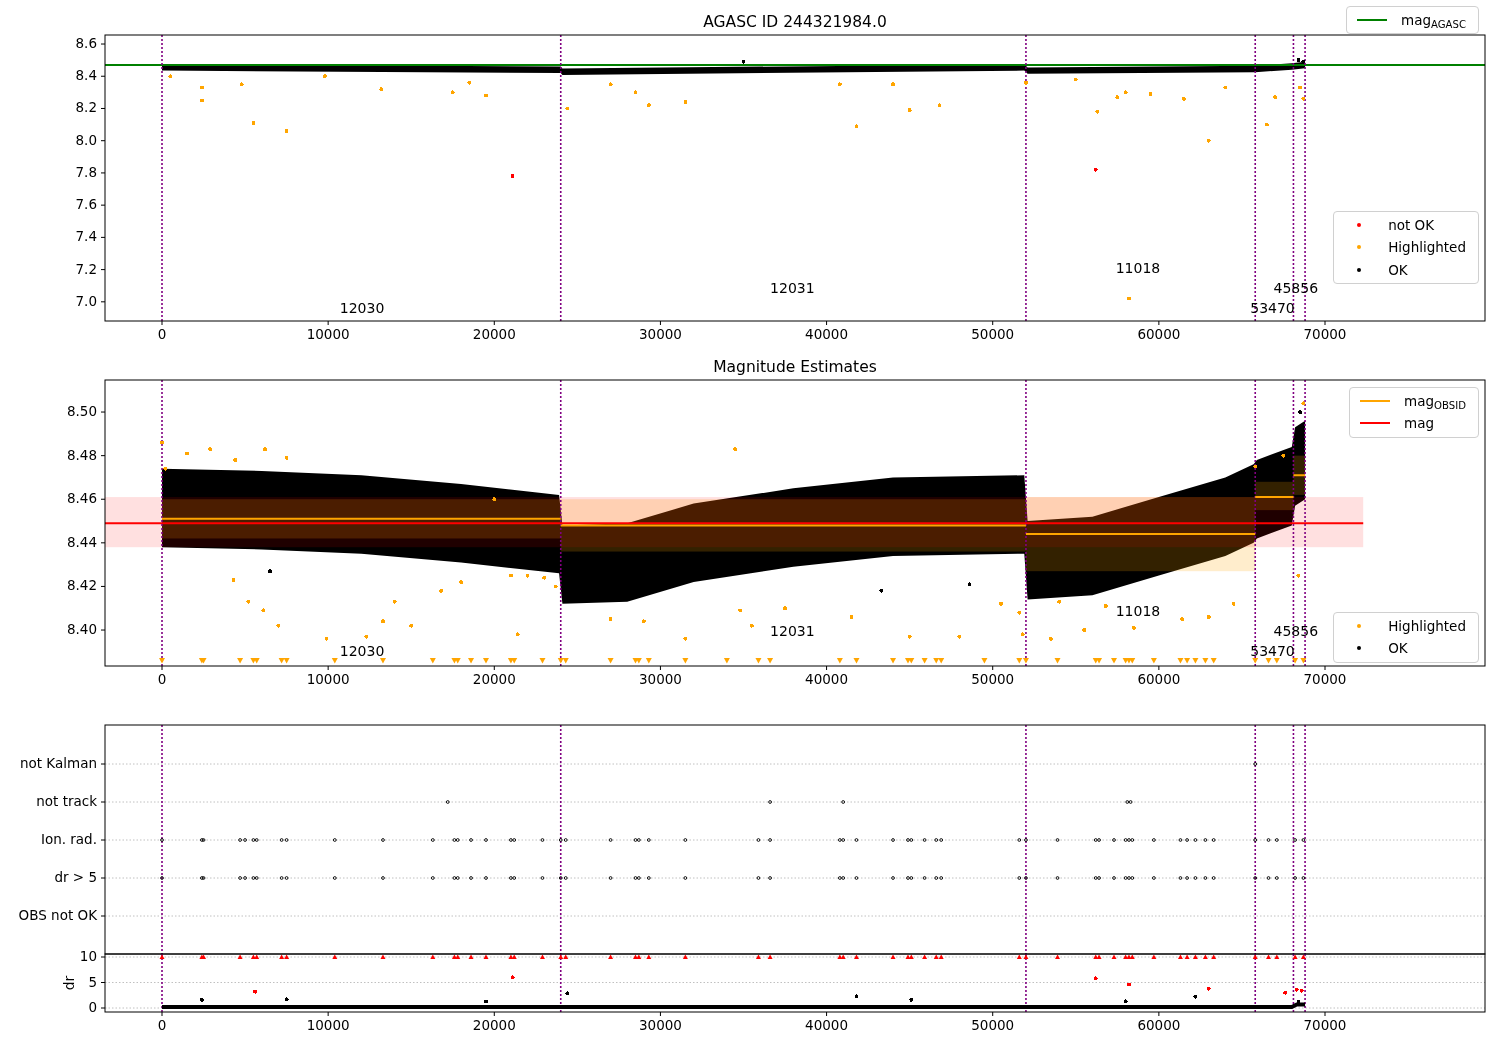 The image size is (1500, 1050). I want to click on legend-label: not OK, so click(1412, 225).